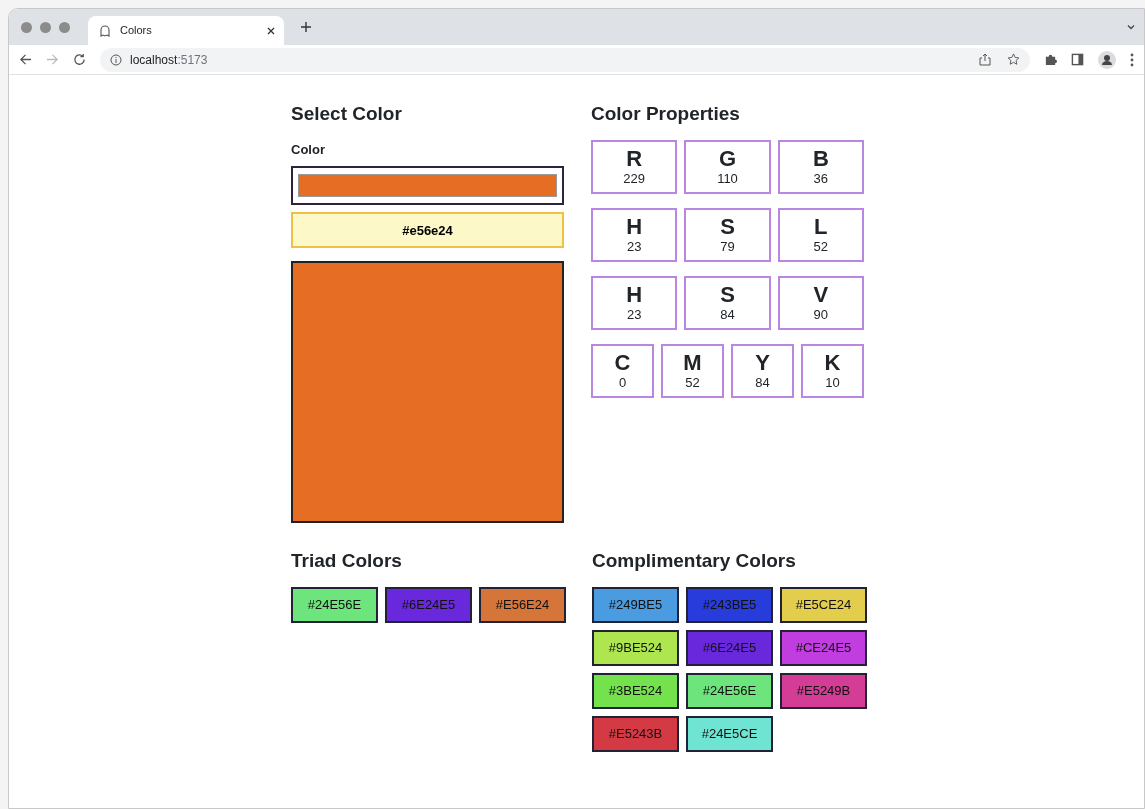 The height and width of the screenshot is (809, 1145). I want to click on property-letter: G, so click(727, 159).